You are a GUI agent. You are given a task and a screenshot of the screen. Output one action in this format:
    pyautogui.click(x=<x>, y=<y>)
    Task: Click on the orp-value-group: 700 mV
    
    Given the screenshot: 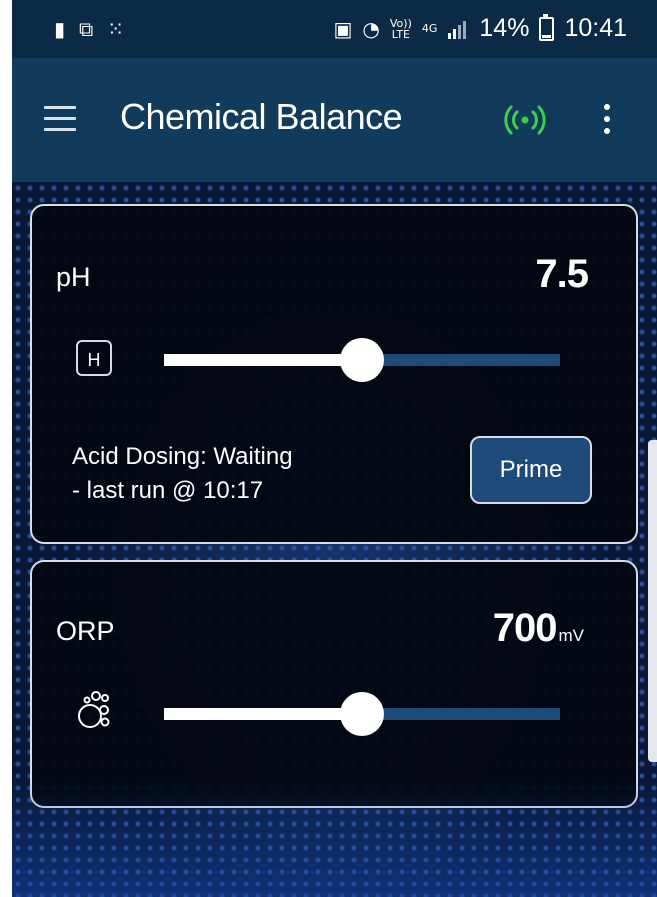 What is the action you would take?
    pyautogui.click(x=538, y=628)
    